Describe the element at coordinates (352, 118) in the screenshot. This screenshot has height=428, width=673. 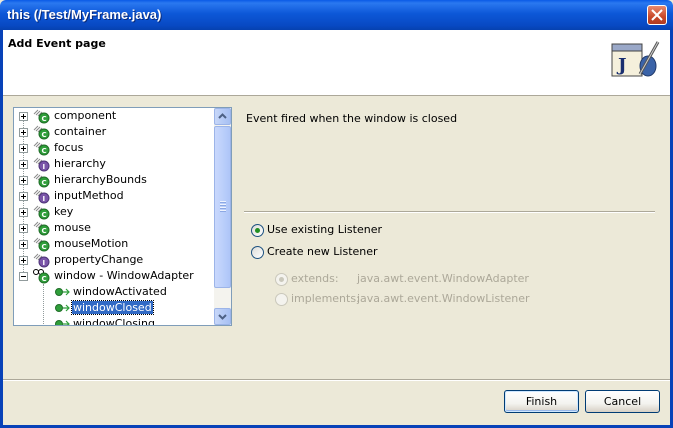
I see `event-description: Event fired when the window is closed` at that location.